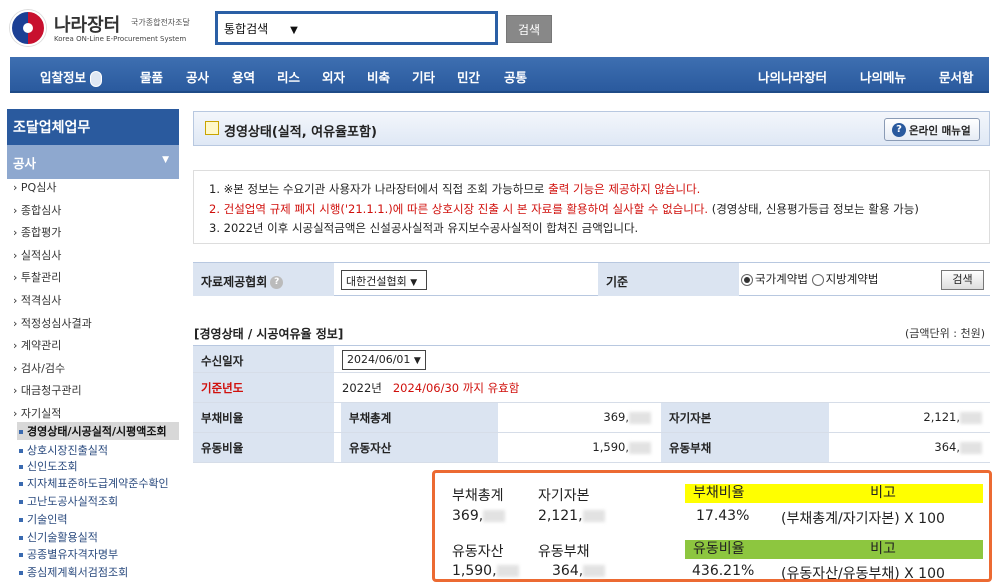 This screenshot has width=1003, height=587. I want to click on calc-total-debt-value: 369,, so click(479, 516).